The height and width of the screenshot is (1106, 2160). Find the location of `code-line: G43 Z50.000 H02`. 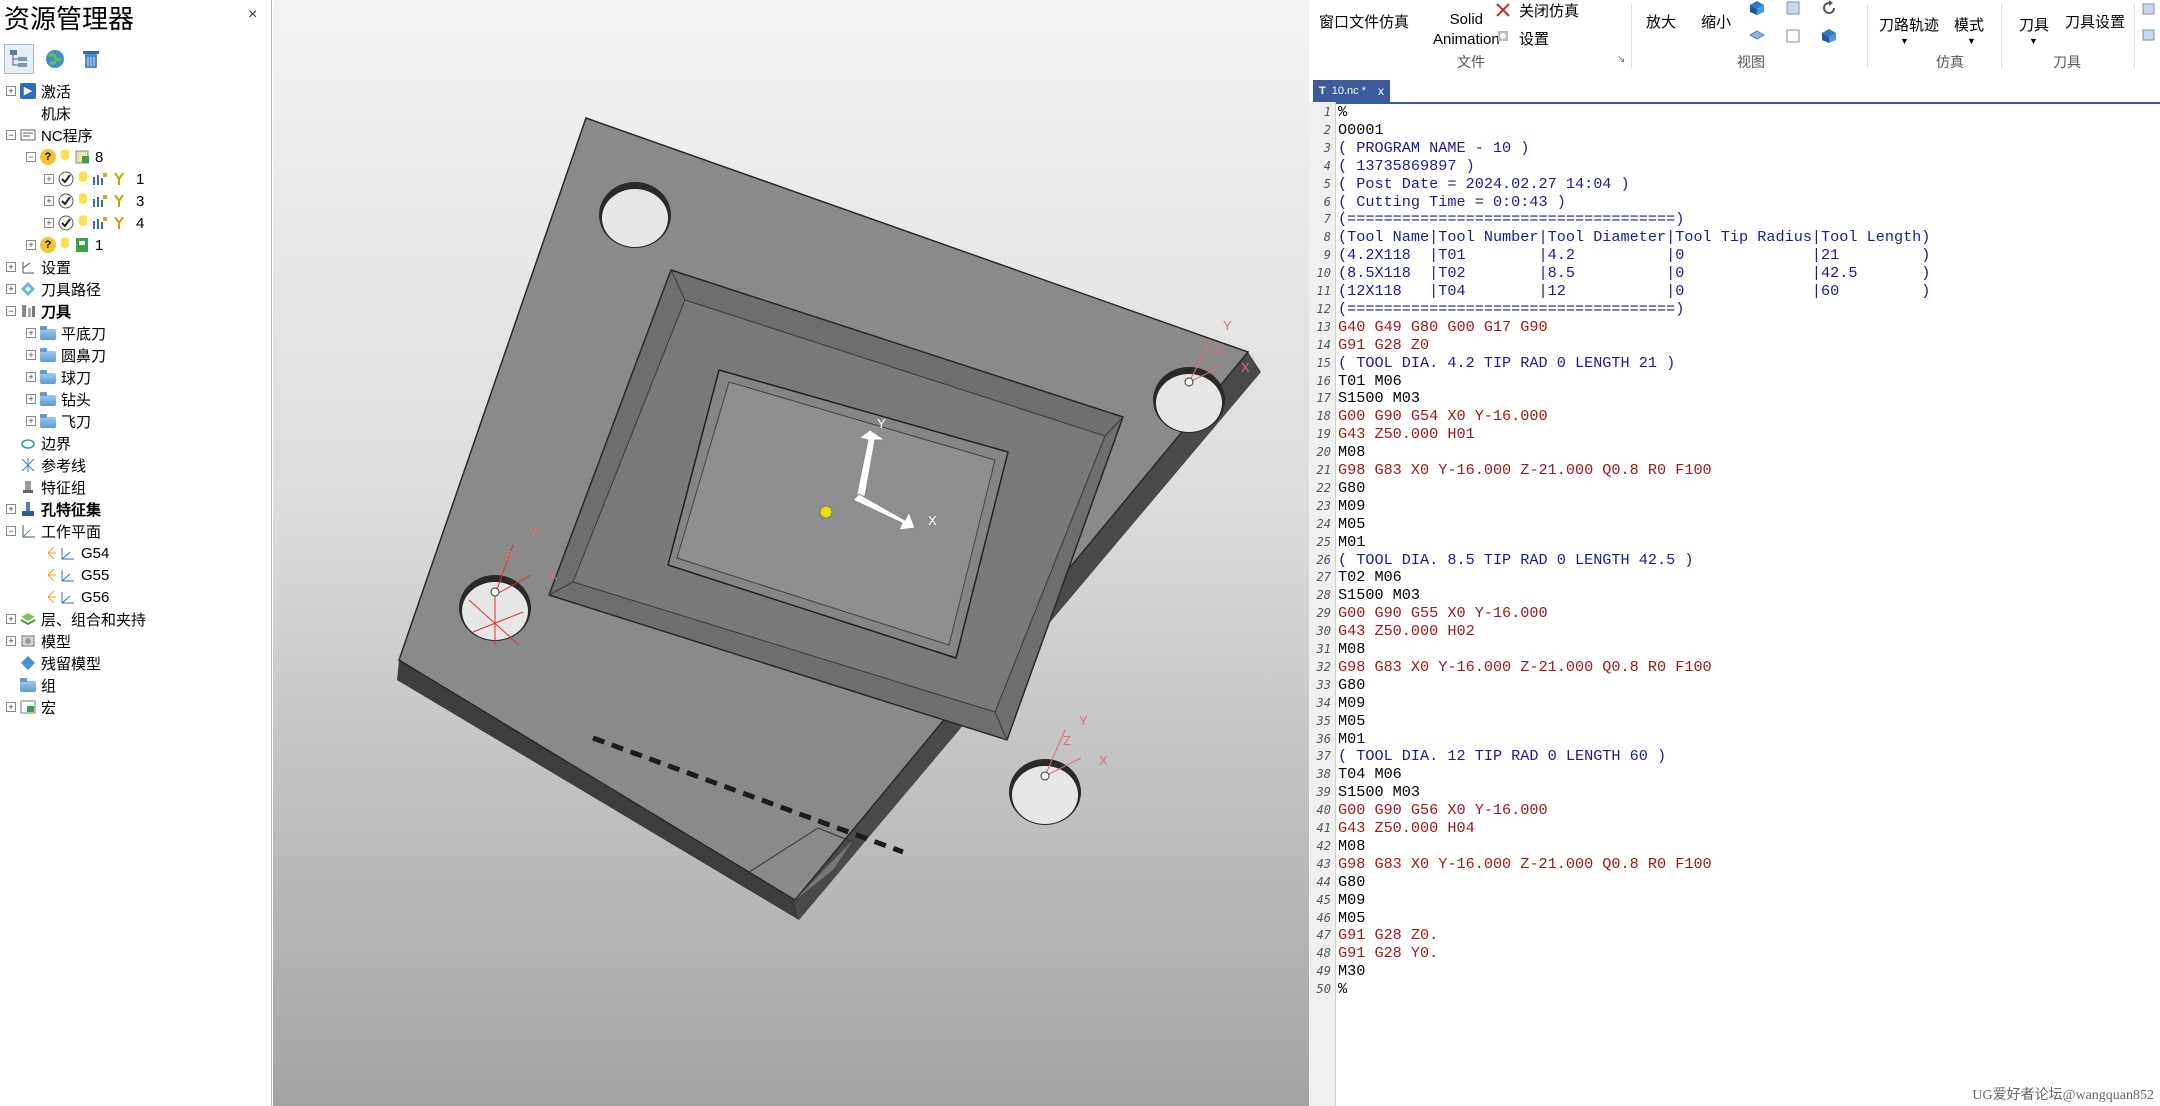

code-line: G43 Z50.000 H02 is located at coordinates (1406, 631).